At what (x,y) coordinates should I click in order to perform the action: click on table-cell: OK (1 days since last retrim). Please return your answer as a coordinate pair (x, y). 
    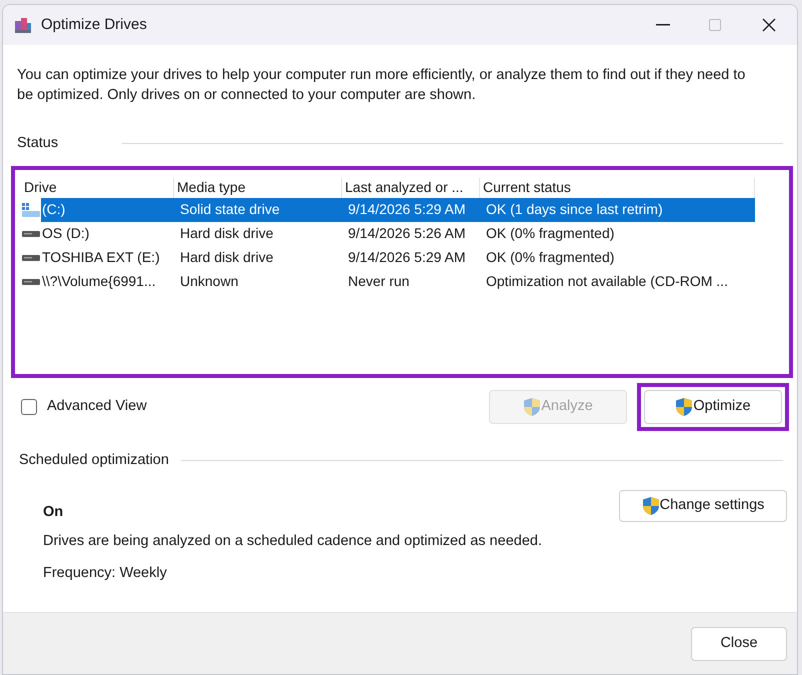
    Looking at the image, I should click on (617, 210).